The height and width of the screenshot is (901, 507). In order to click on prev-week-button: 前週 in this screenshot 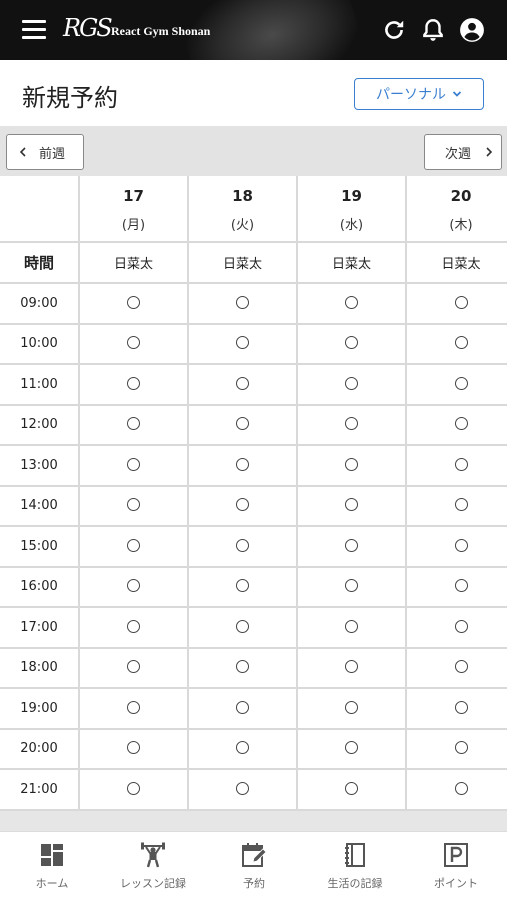, I will do `click(45, 152)`.